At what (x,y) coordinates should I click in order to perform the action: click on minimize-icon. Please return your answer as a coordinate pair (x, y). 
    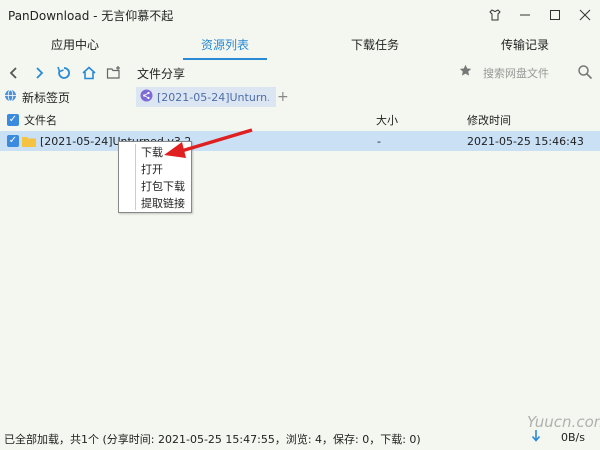
    Looking at the image, I should click on (525, 15).